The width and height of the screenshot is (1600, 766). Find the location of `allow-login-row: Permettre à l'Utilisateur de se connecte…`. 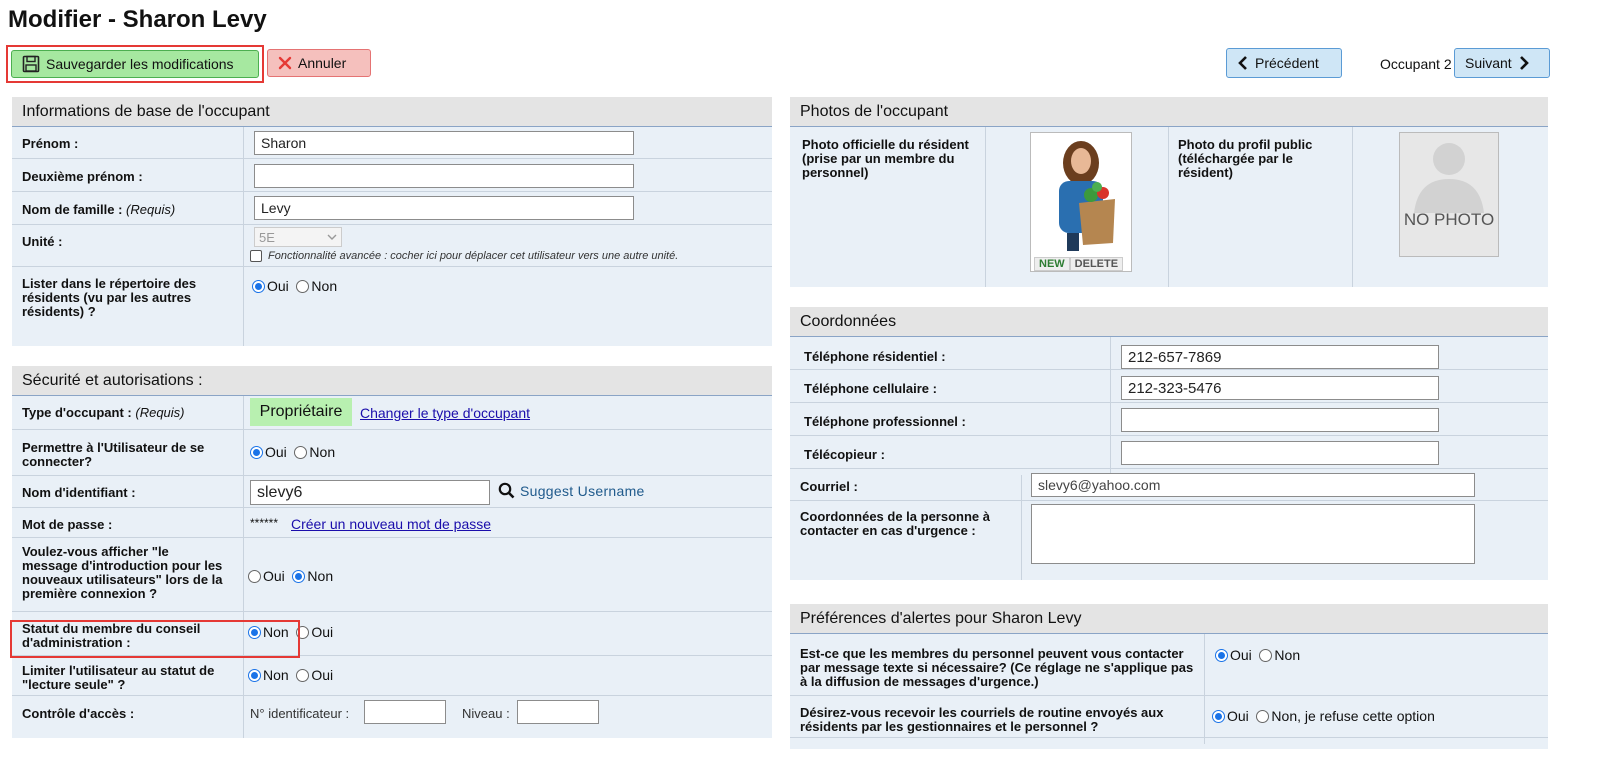

allow-login-row: Permettre à l'Utilisateur de se connecte… is located at coordinates (392, 453).